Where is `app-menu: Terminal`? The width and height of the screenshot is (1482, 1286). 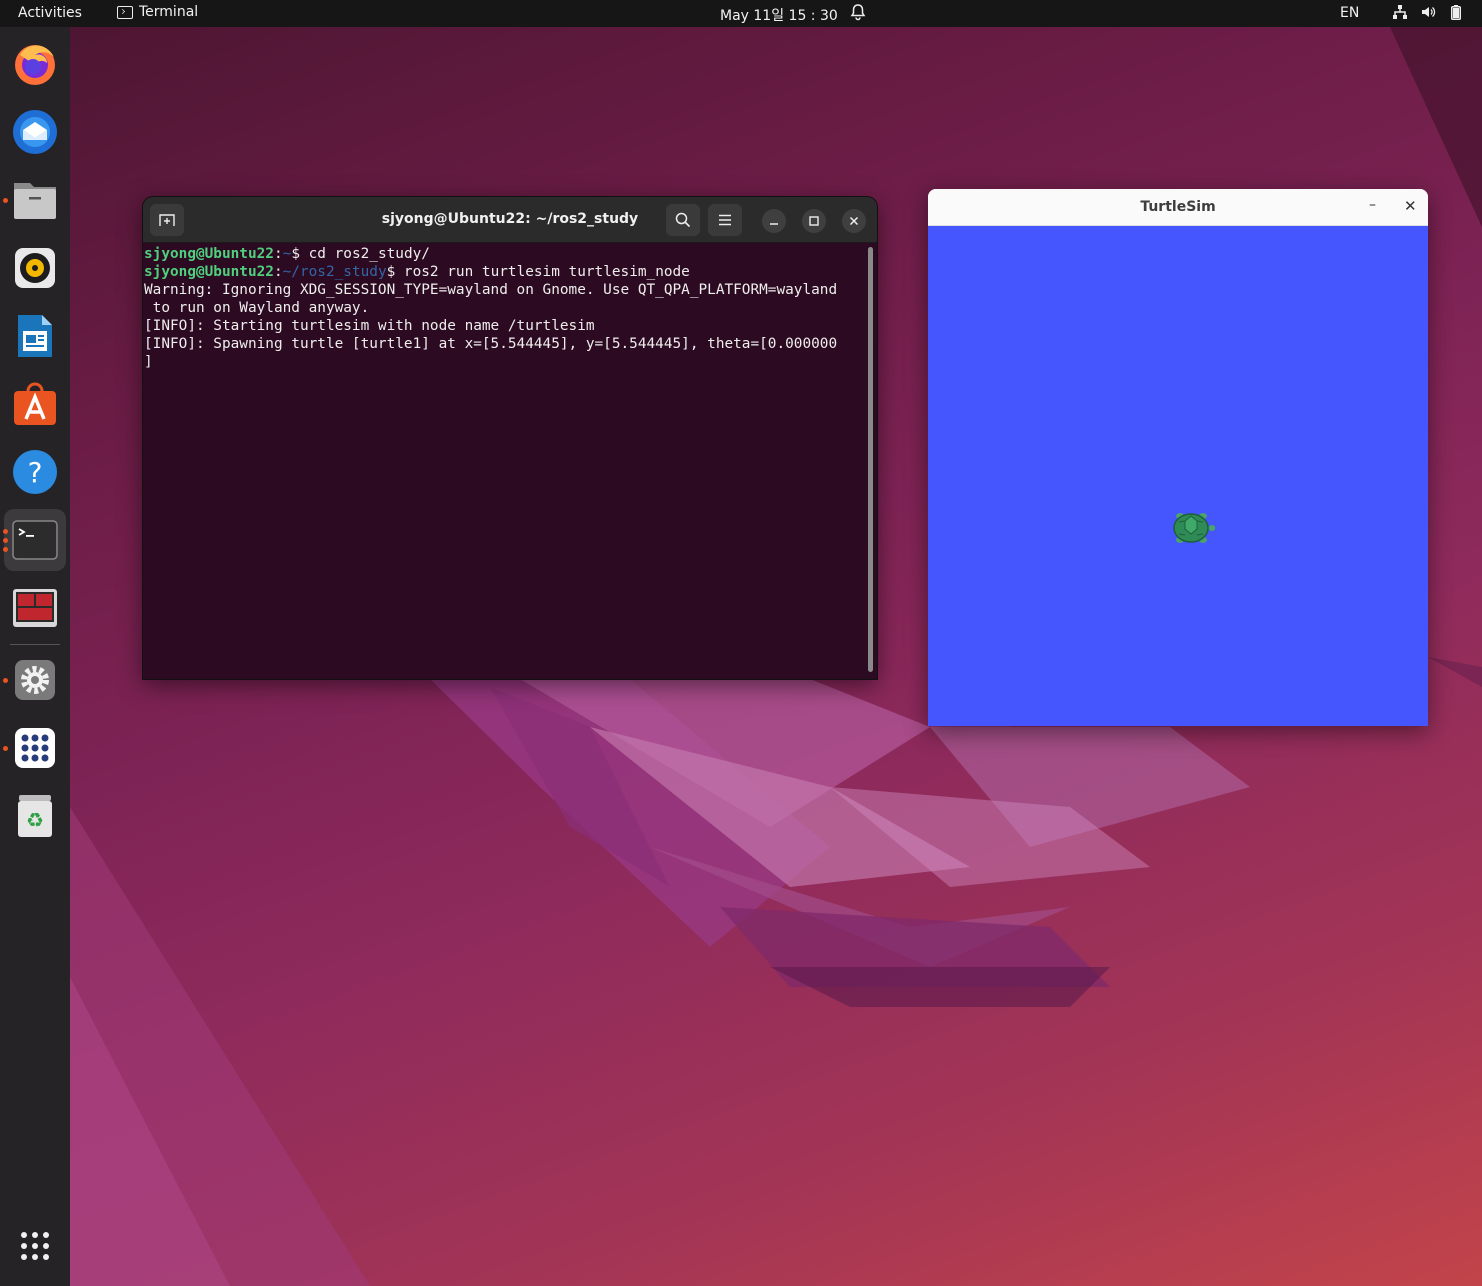 app-menu: Terminal is located at coordinates (157, 12).